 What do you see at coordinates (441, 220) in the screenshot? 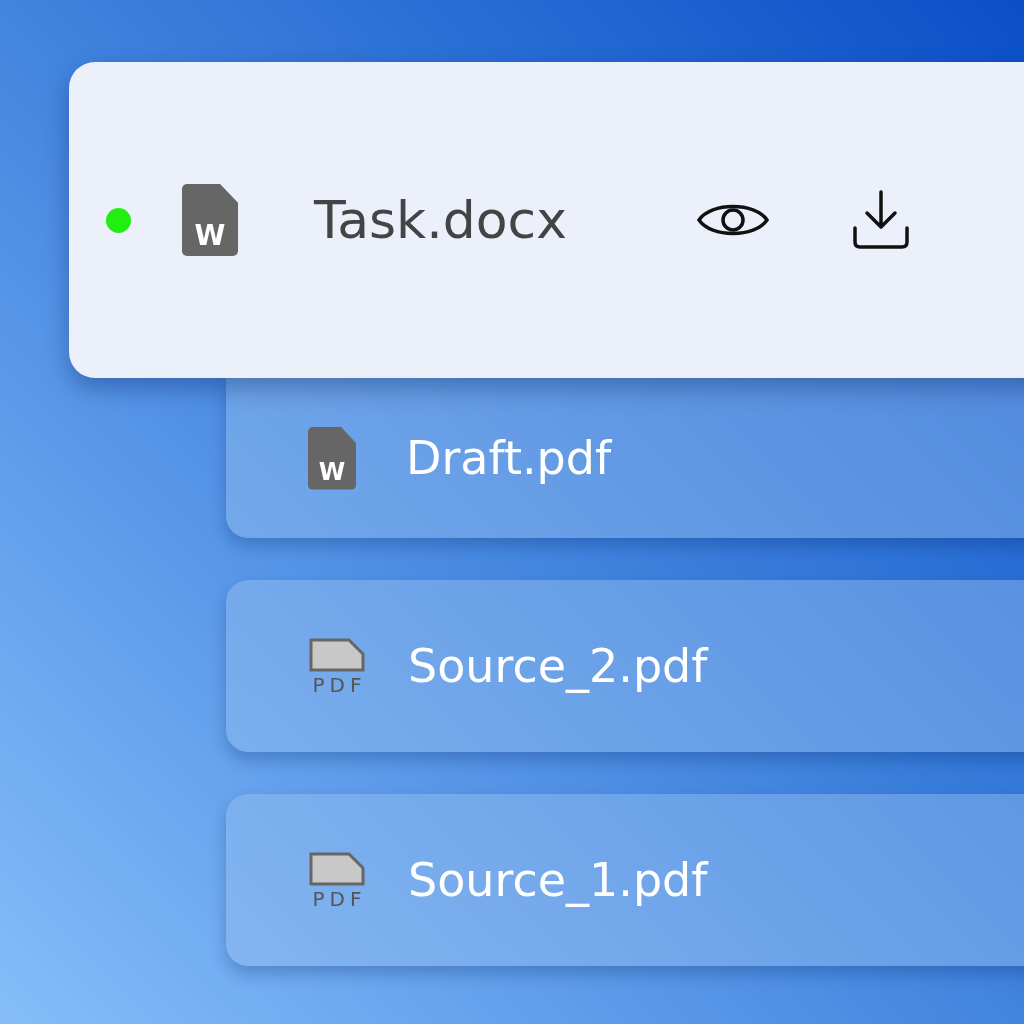
I see `file-name: Task.docx` at bounding box center [441, 220].